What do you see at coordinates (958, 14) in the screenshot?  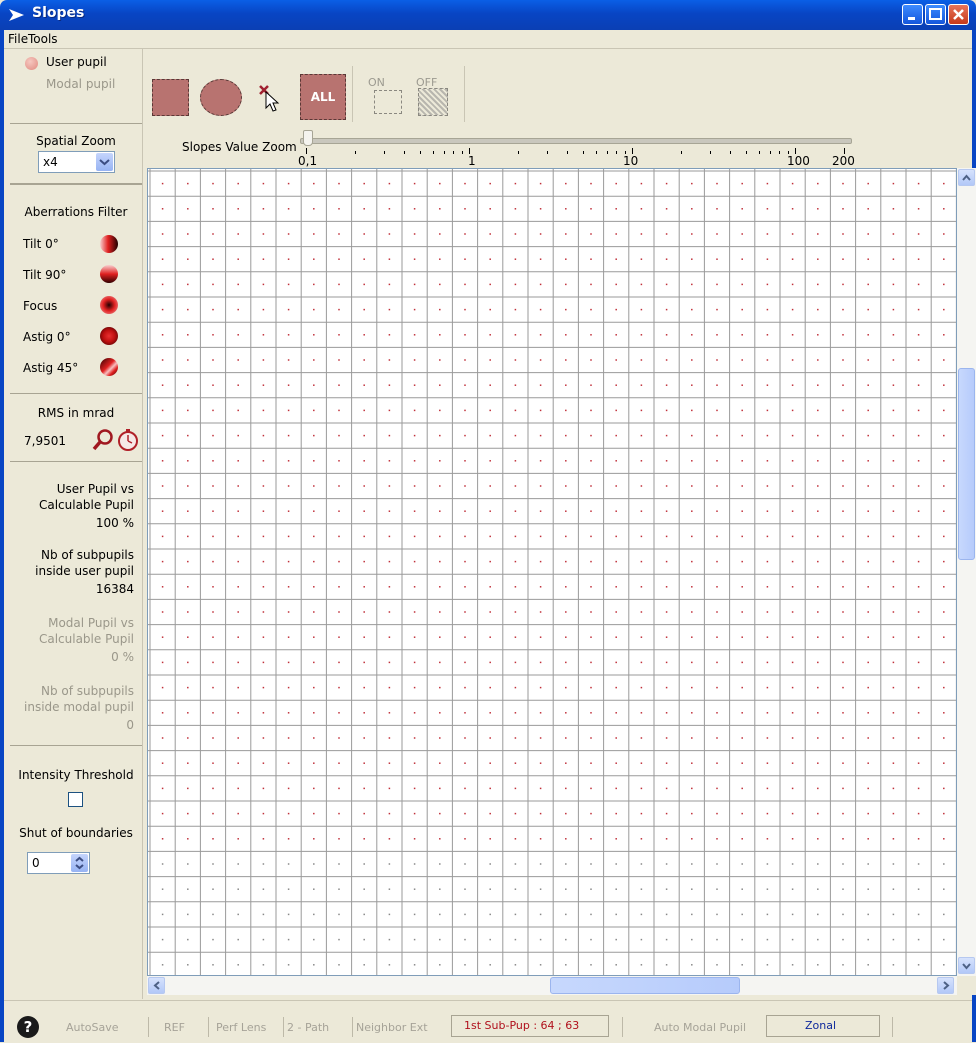 I see `close-button` at bounding box center [958, 14].